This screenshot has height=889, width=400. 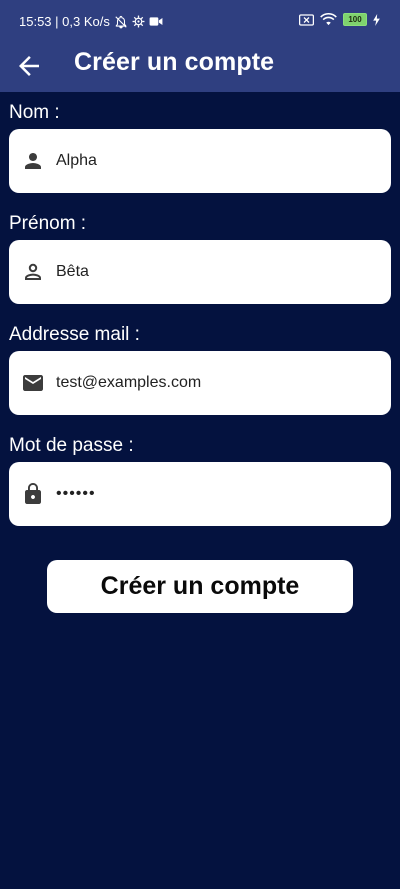 What do you see at coordinates (33, 383) in the screenshot?
I see `email-icon` at bounding box center [33, 383].